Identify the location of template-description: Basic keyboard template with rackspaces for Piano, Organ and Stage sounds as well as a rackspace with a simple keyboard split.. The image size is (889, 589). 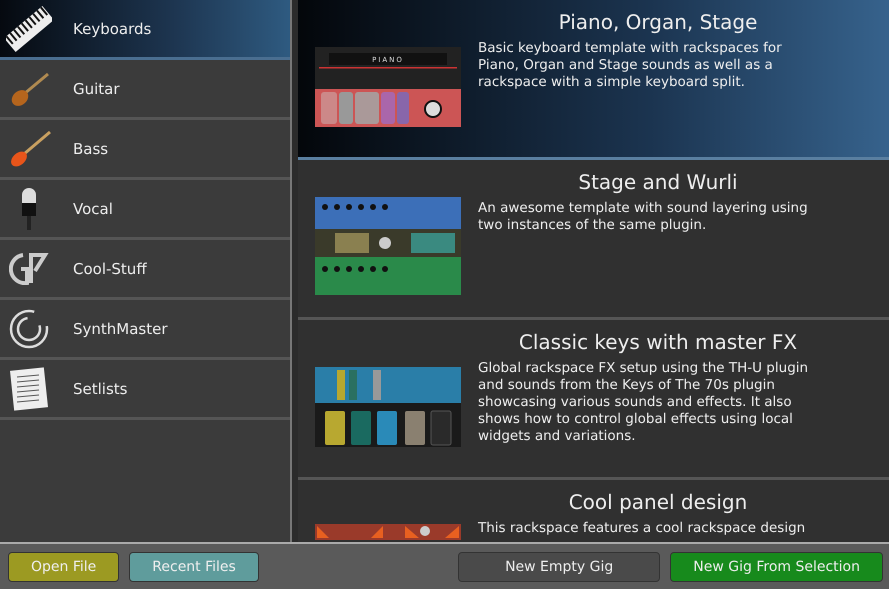
(630, 65).